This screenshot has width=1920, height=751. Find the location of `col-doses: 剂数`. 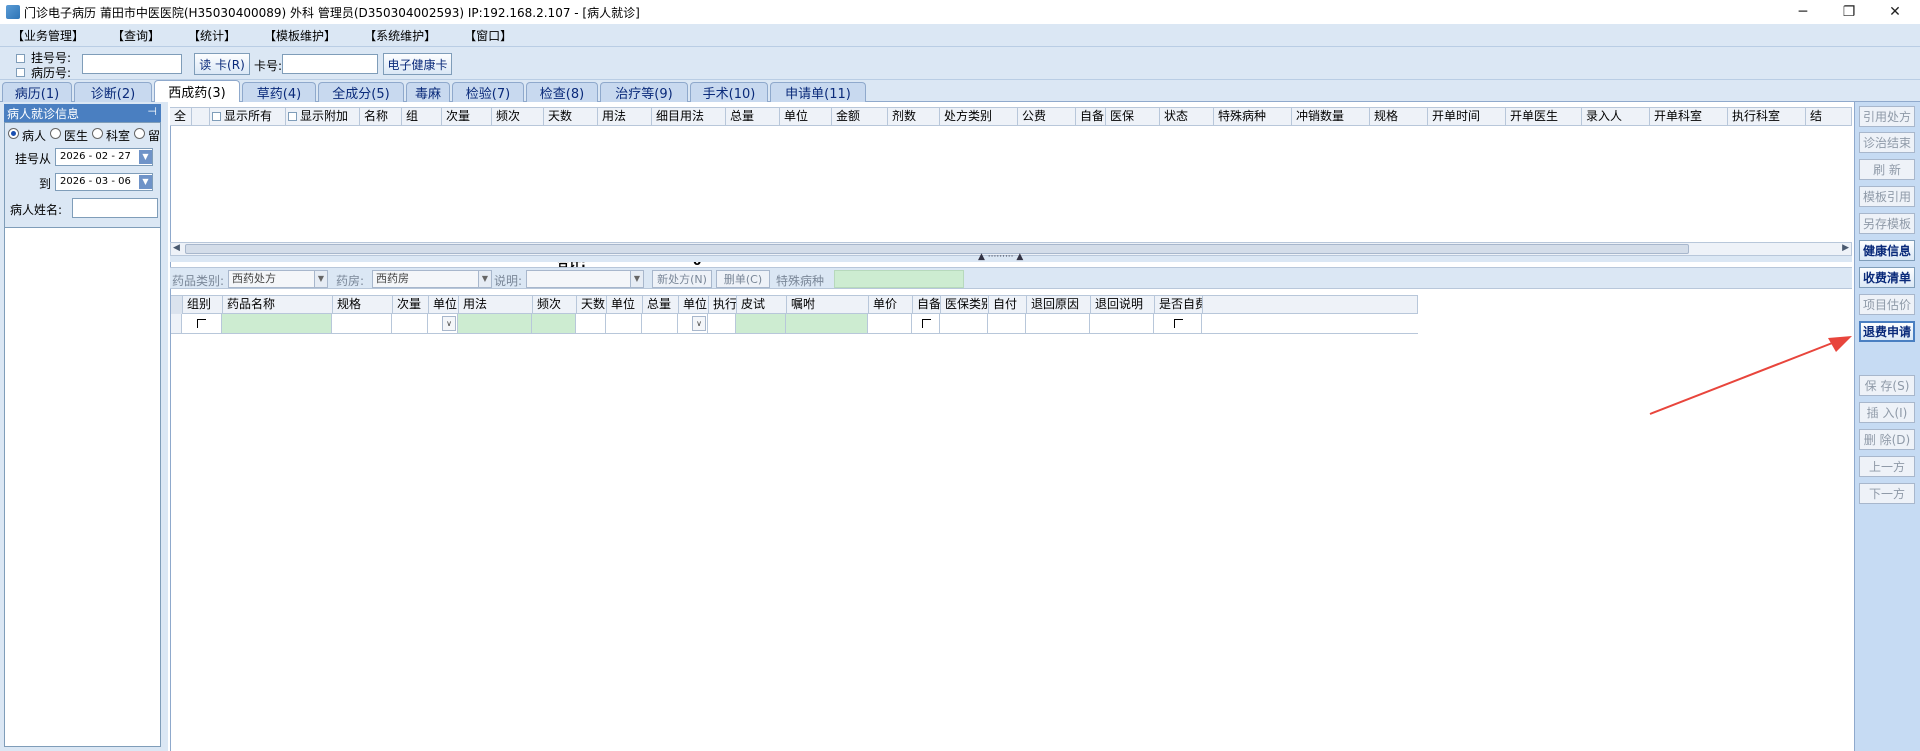

col-doses: 剂数 is located at coordinates (914, 117).